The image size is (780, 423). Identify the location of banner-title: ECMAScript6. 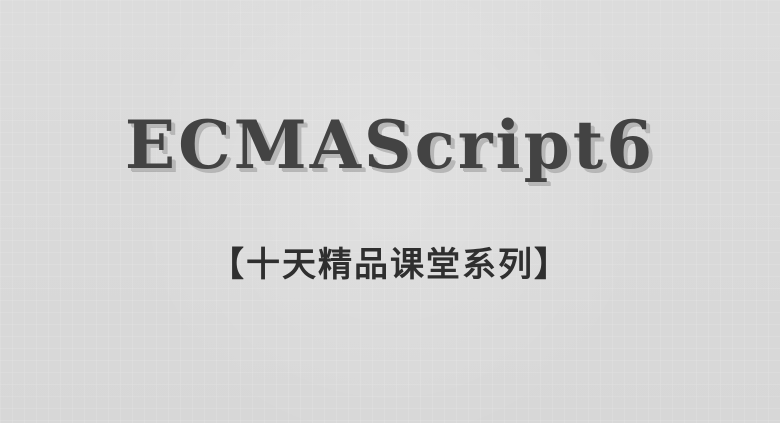
(390, 145).